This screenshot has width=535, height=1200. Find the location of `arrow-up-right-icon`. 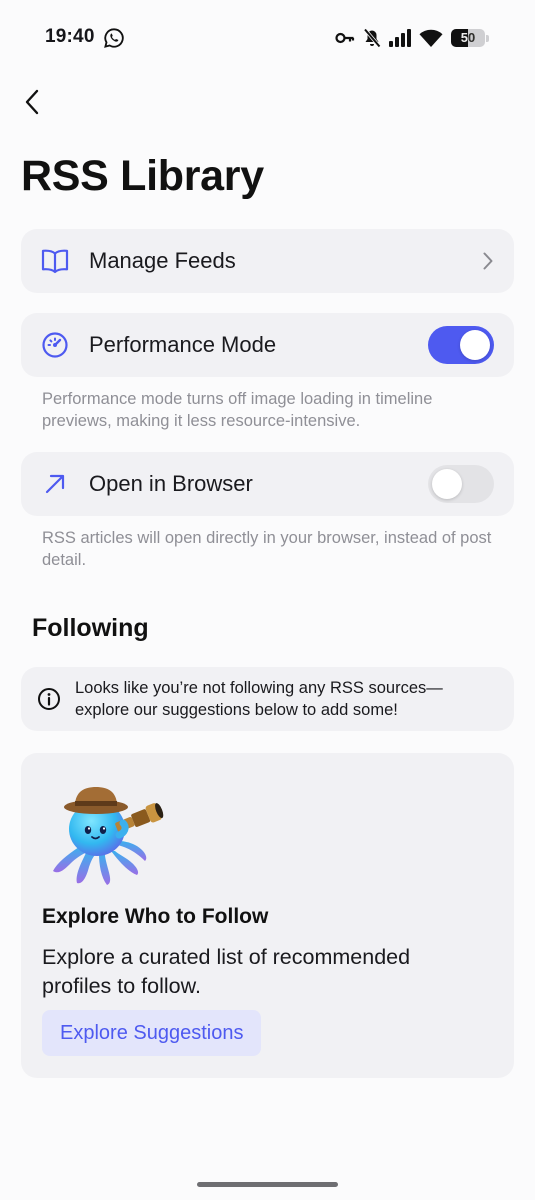

arrow-up-right-icon is located at coordinates (55, 484).